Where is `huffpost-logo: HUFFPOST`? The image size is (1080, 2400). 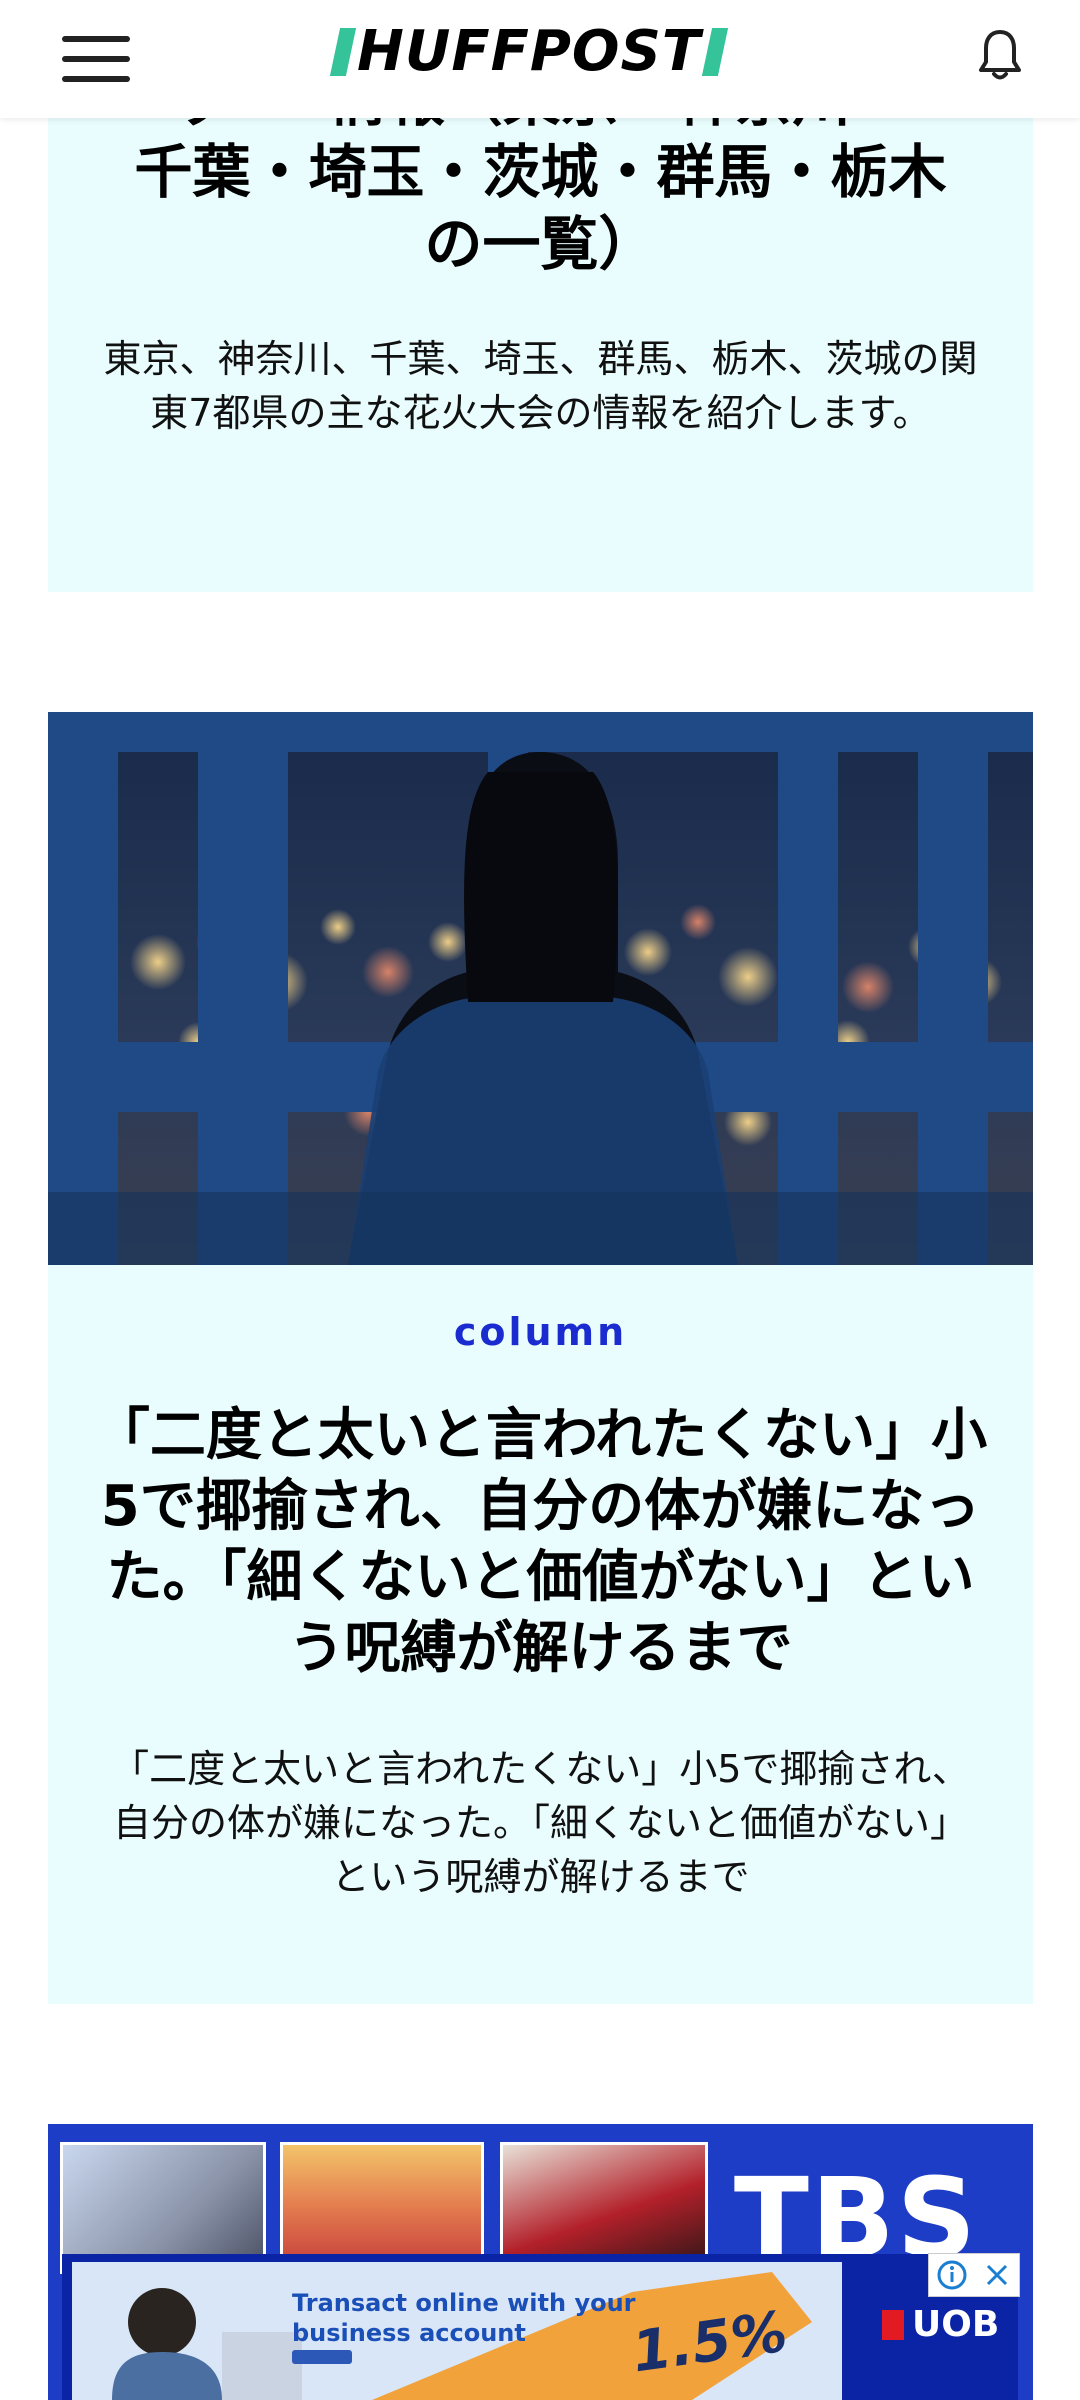
huffpost-logo: HUFFPOST is located at coordinates (529, 51).